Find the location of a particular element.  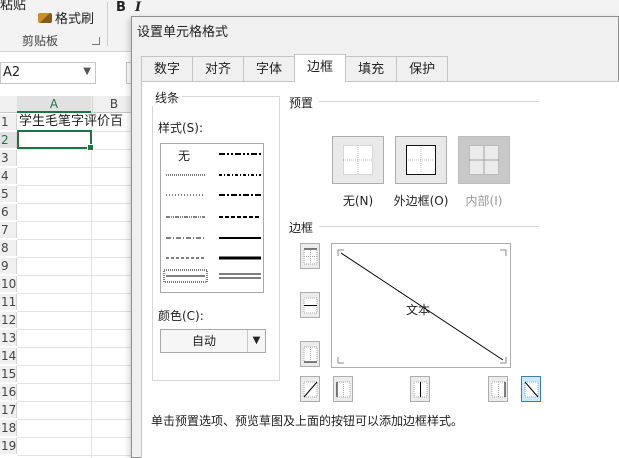

tab-border: 边框 is located at coordinates (320, 68).